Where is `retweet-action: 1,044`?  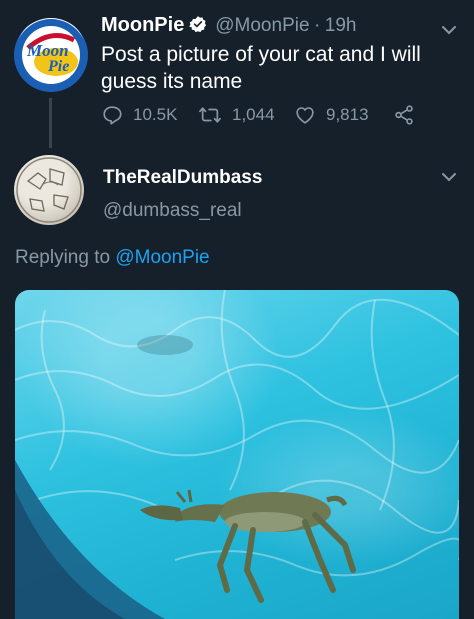 retweet-action: 1,044 is located at coordinates (236, 115).